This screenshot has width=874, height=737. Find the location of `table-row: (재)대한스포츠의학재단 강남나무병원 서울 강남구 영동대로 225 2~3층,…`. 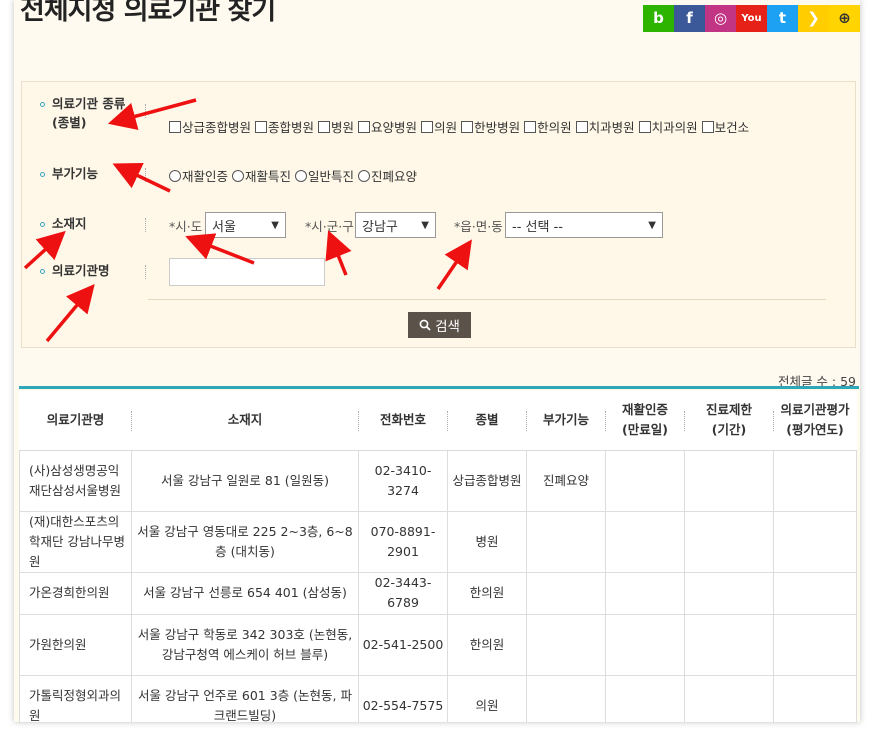

table-row: (재)대한스포츠의학재단 강남나무병원 서울 강남구 영동대로 225 2~3층,… is located at coordinates (438, 541).